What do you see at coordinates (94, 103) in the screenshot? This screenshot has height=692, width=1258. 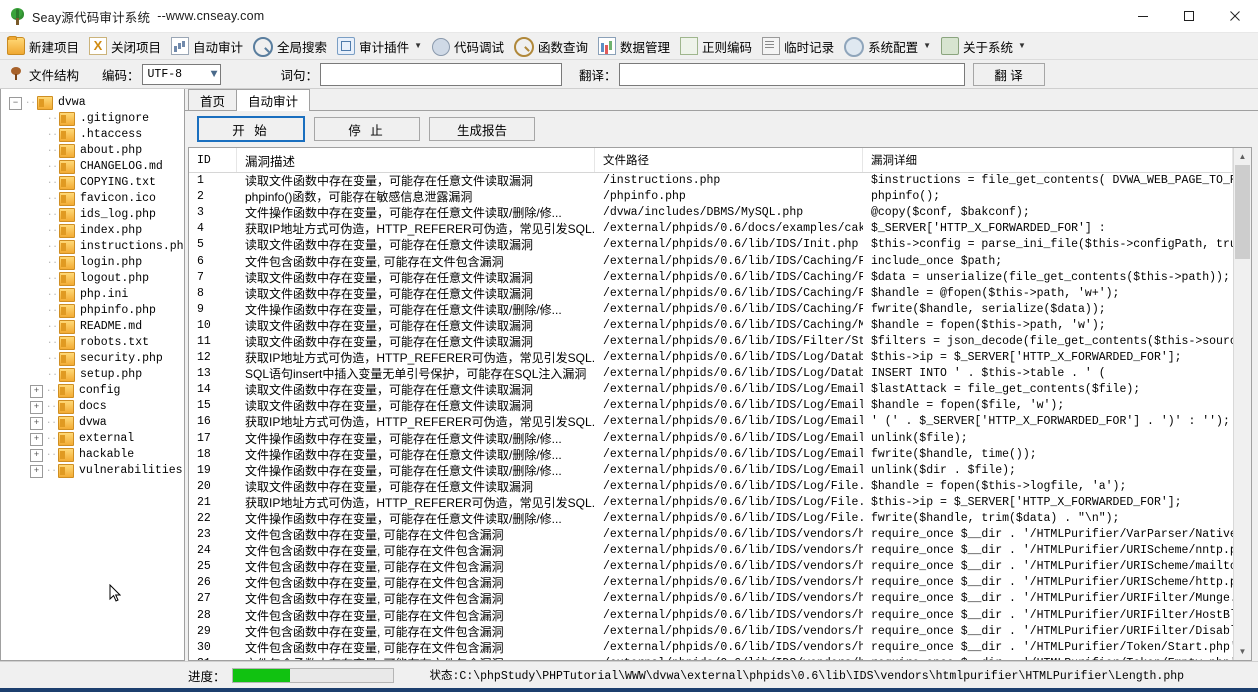 I see `tree-root-dvwa: − ··· dvwa` at bounding box center [94, 103].